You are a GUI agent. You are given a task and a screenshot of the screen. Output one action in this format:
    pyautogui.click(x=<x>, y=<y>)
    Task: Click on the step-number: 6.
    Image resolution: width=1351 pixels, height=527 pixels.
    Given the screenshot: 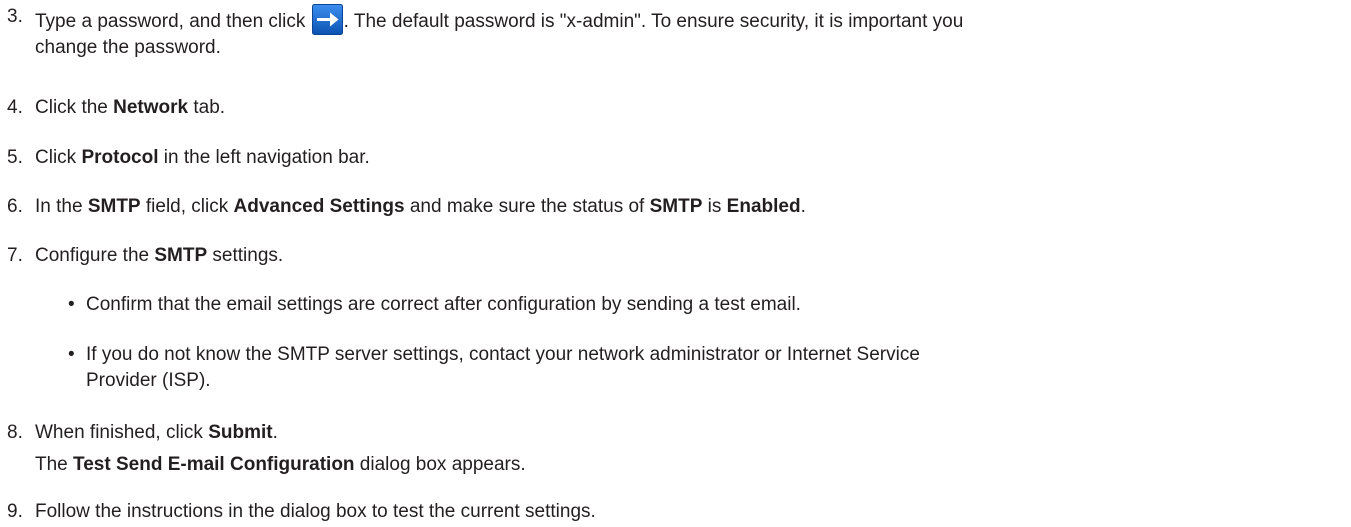 What is the action you would take?
    pyautogui.click(x=15, y=206)
    